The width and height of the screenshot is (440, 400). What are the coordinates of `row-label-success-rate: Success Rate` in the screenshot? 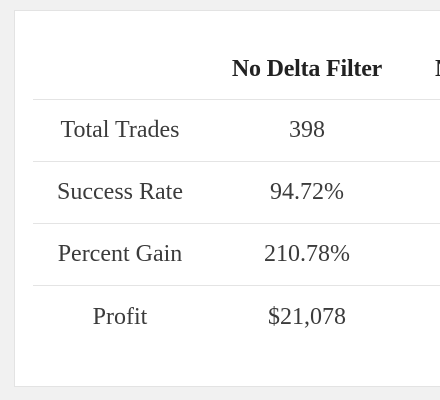 It's located at (120, 192).